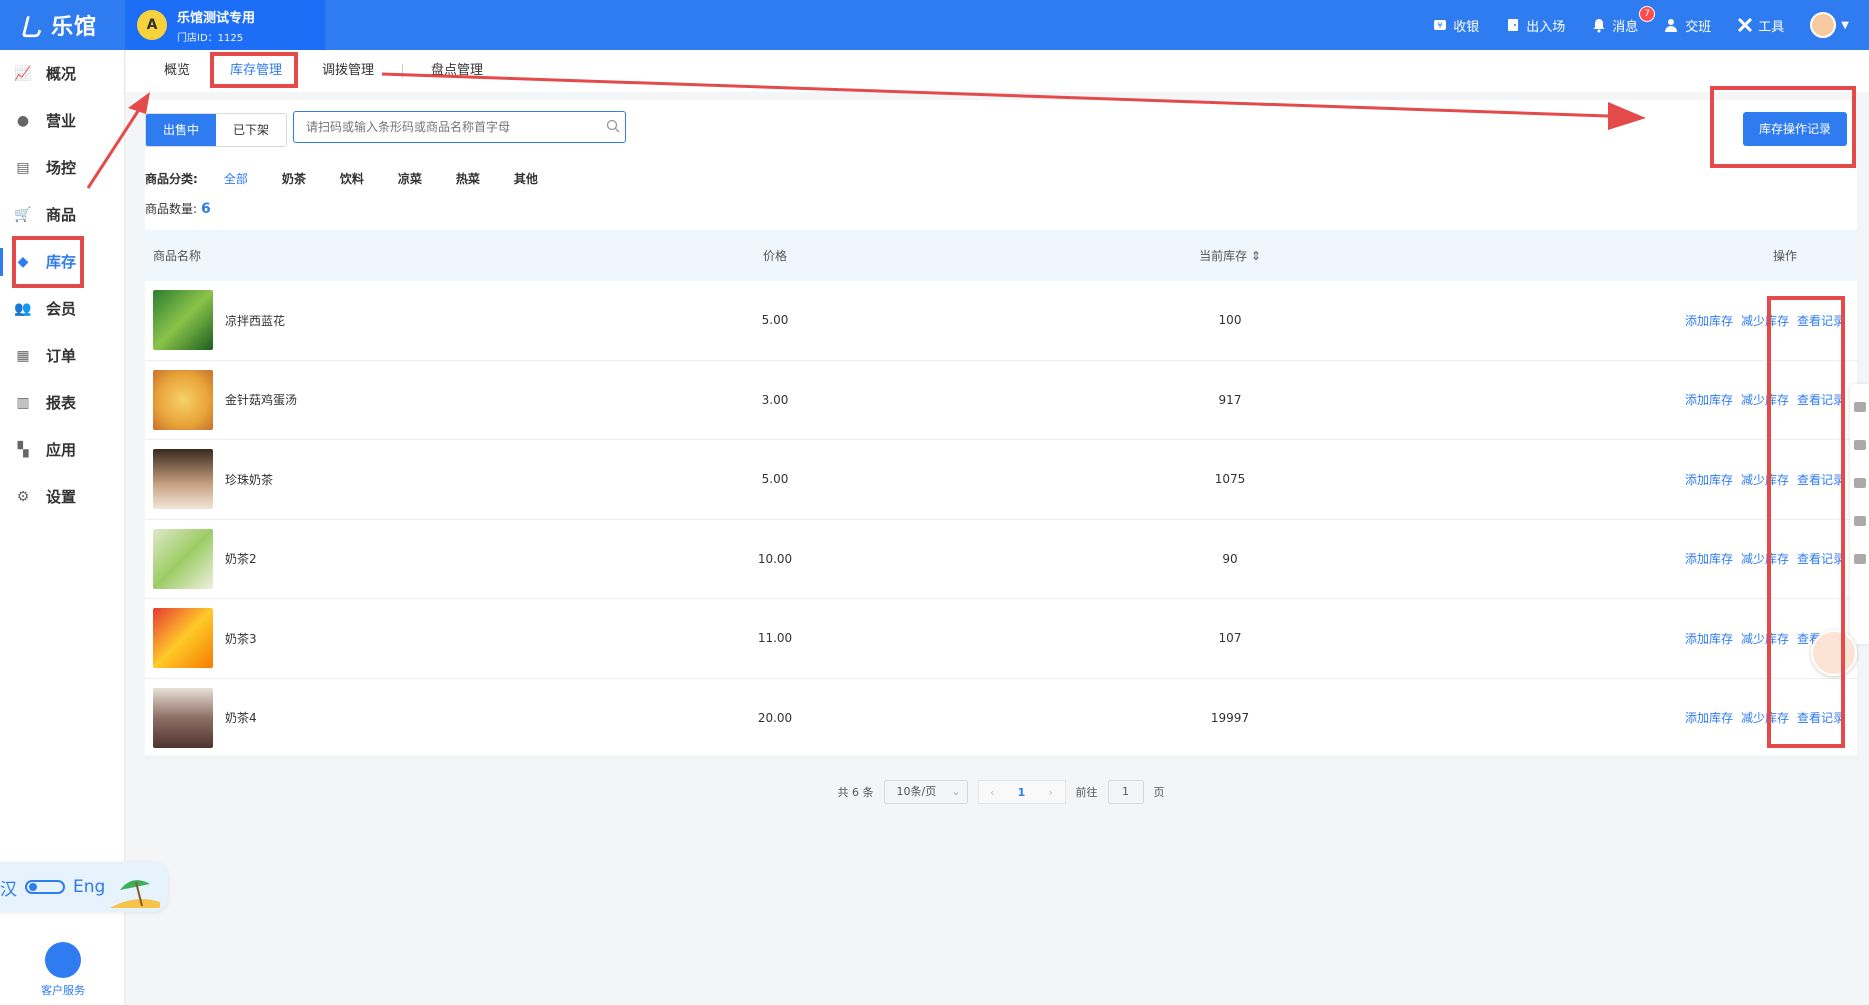 This screenshot has width=1869, height=1005. What do you see at coordinates (410, 178) in the screenshot?
I see `category-cold-dishes: 凉菜` at bounding box center [410, 178].